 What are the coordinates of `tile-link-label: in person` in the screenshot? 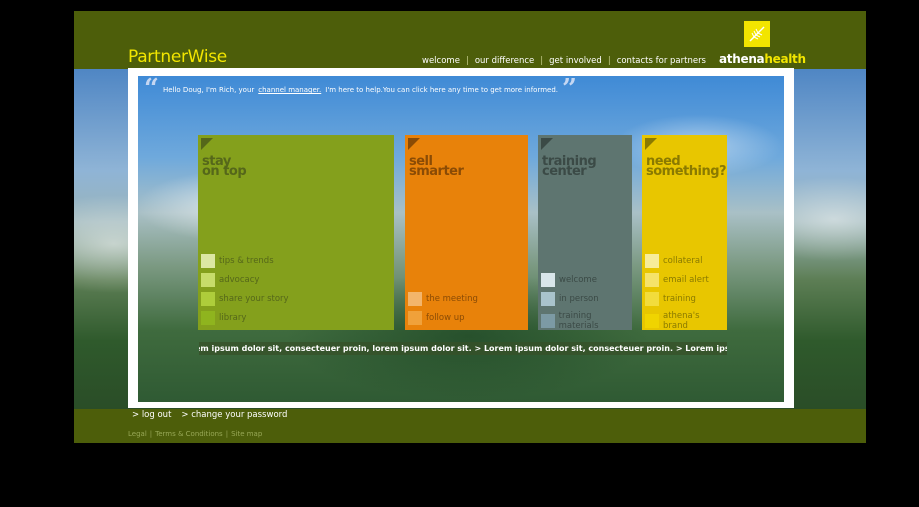 It's located at (579, 299).